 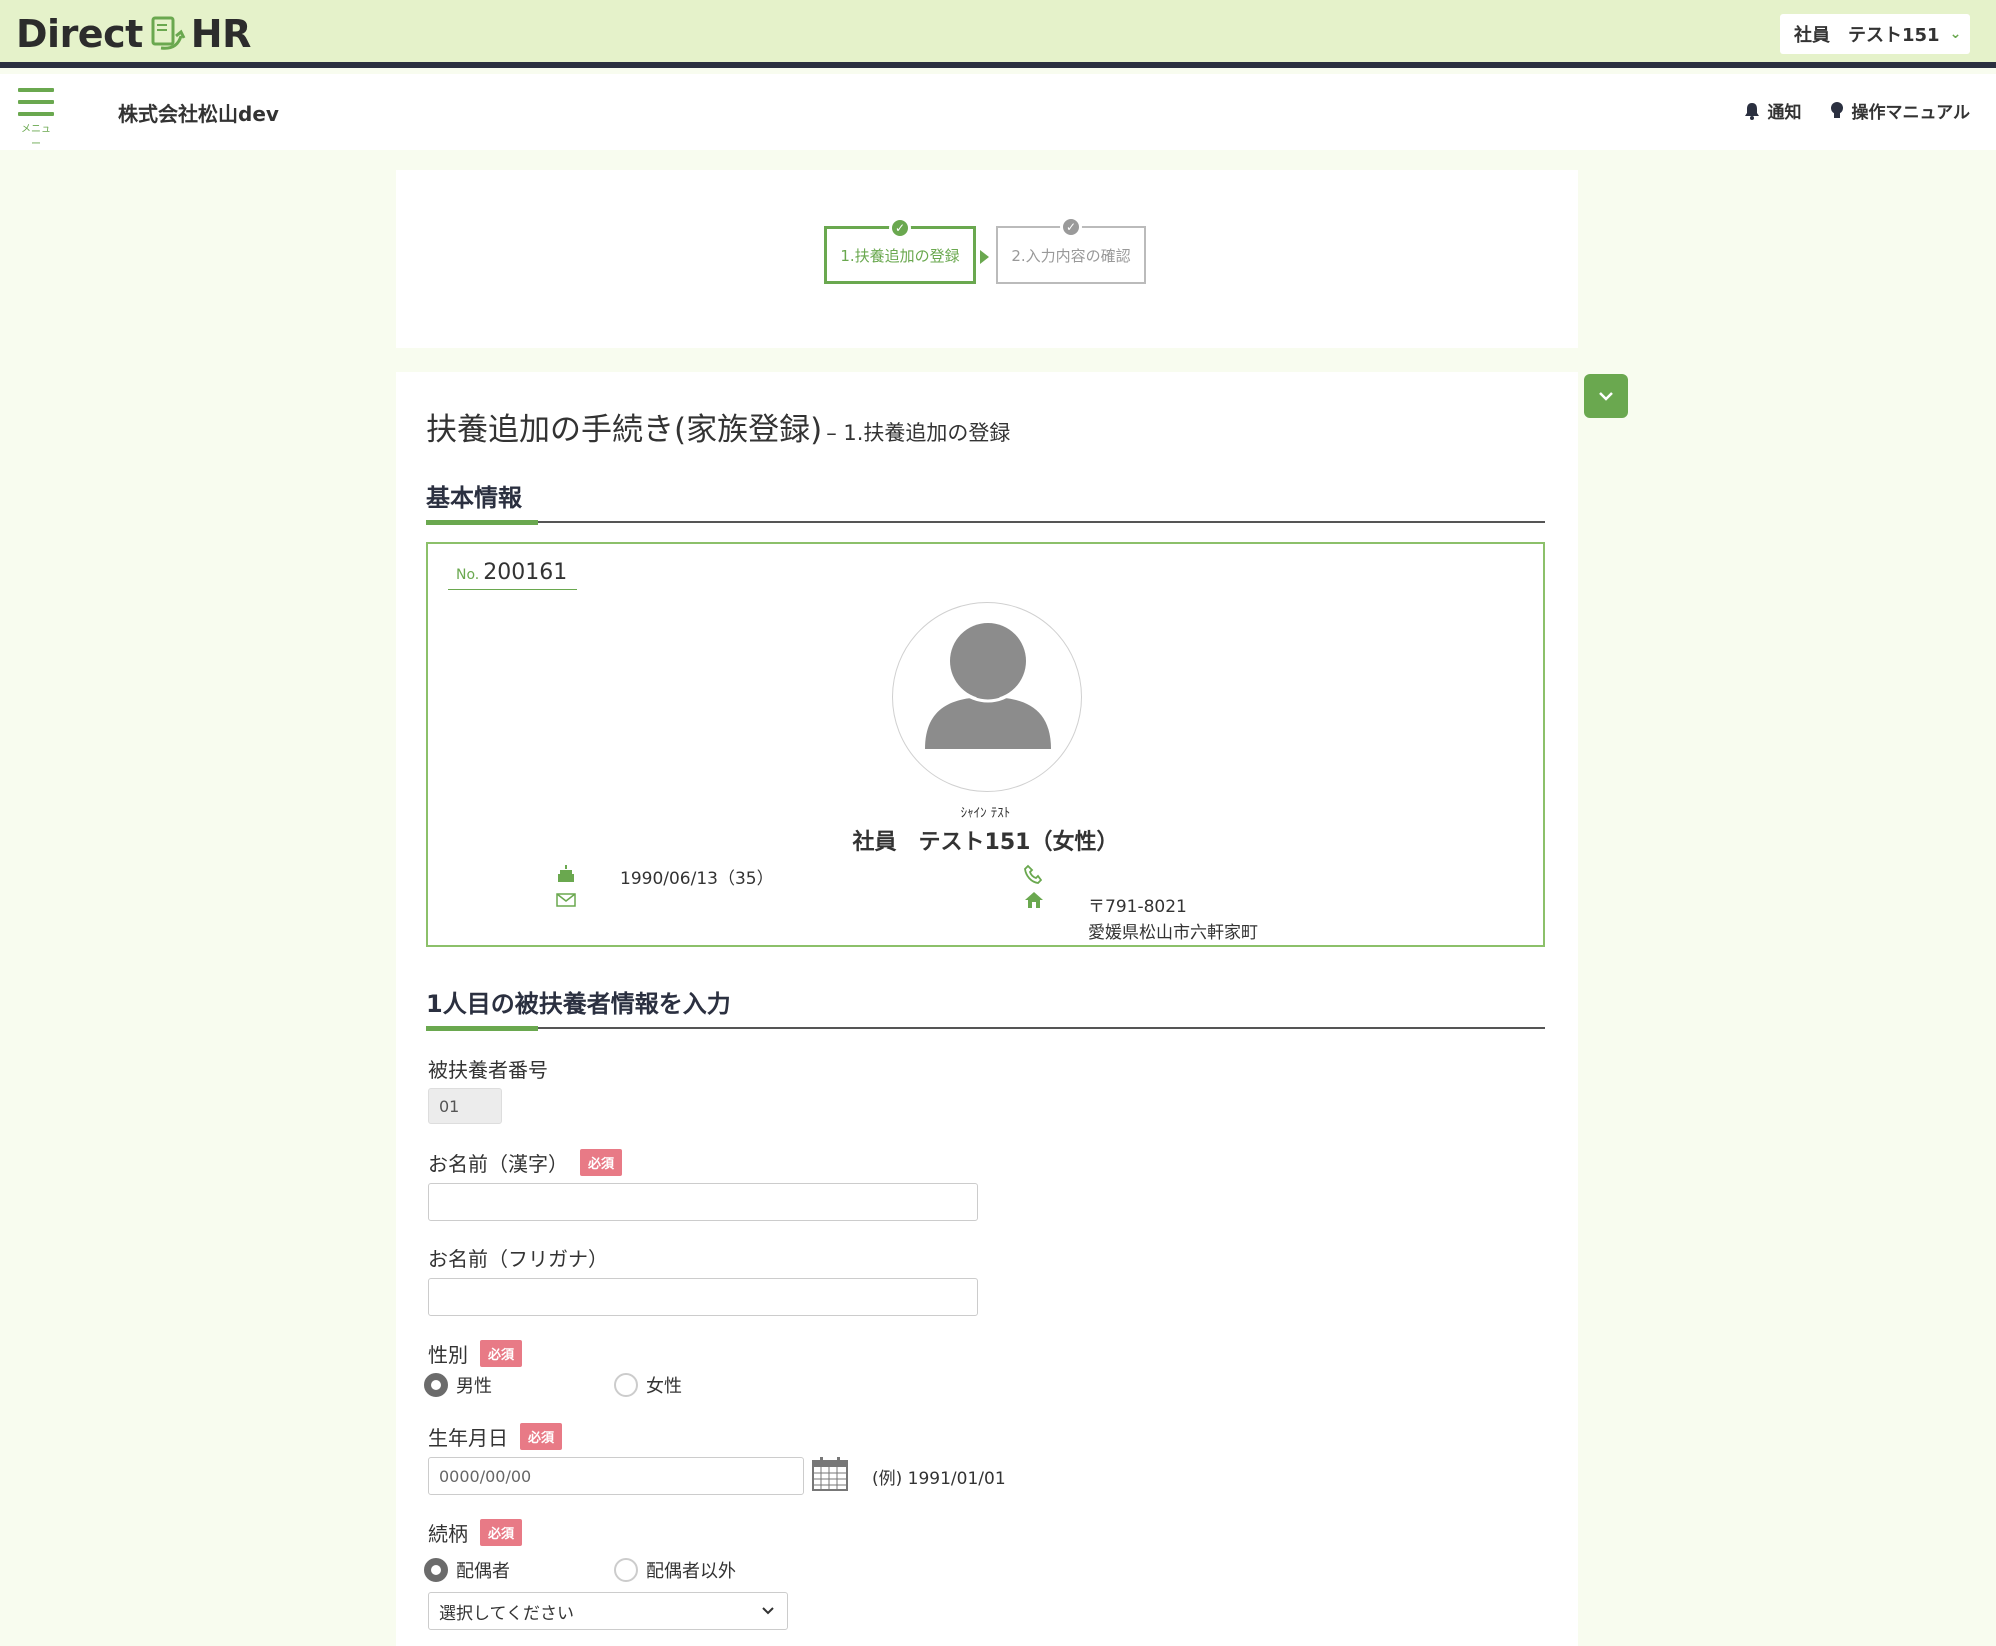 I want to click on collapse-button, so click(x=1606, y=396).